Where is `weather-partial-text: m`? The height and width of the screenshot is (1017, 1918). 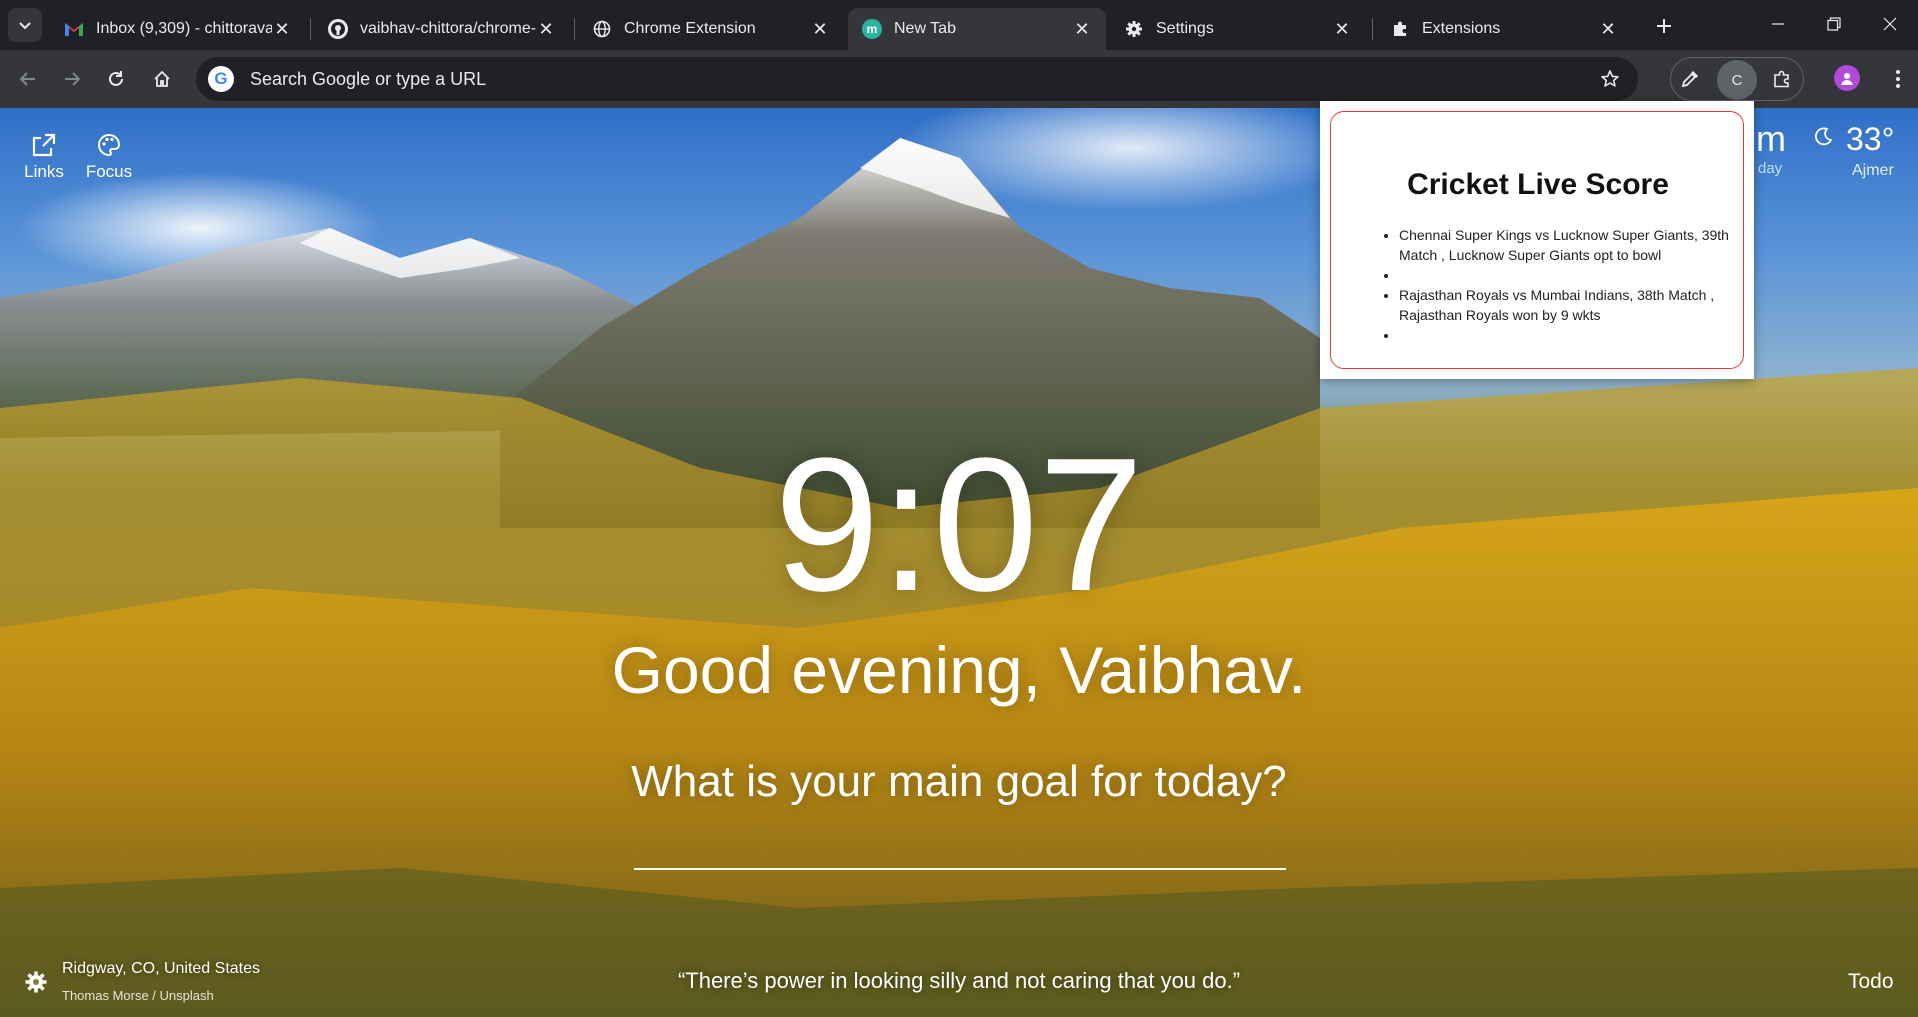
weather-partial-text: m is located at coordinates (1771, 138).